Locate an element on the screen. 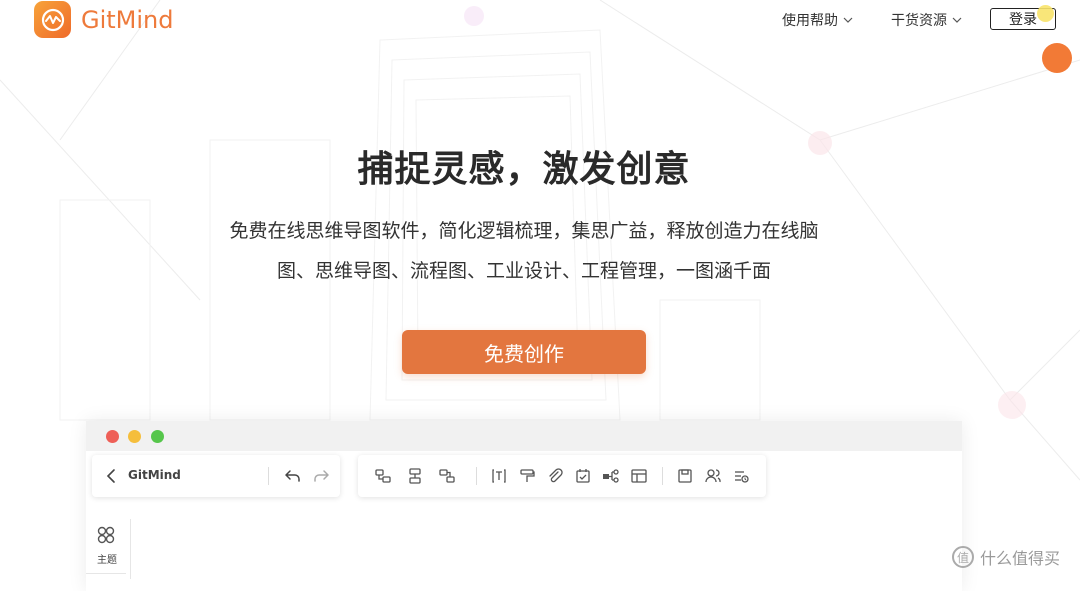 This screenshot has height=591, width=1080. maximize-window-dot is located at coordinates (157, 436).